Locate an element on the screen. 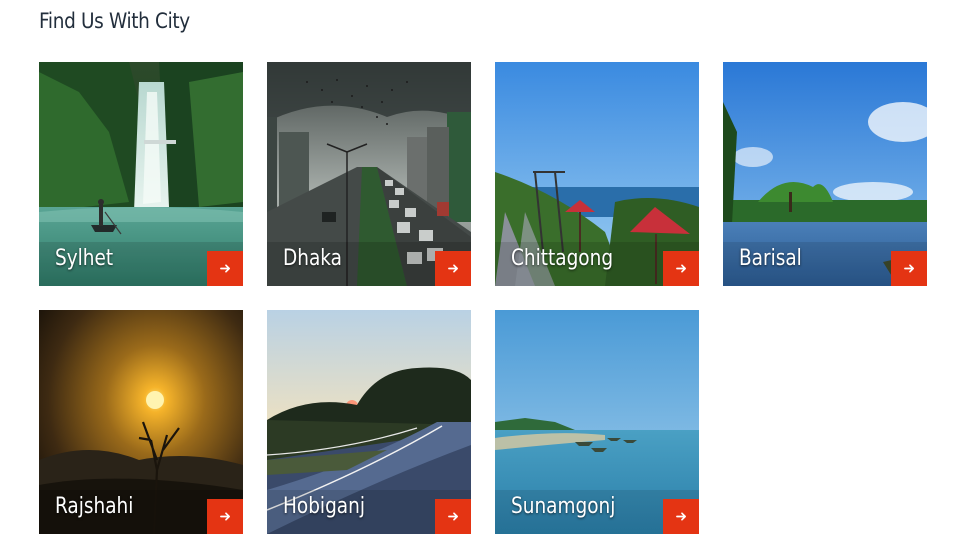 This screenshot has width=957, height=557. city-name: Sunamgonj is located at coordinates (563, 506).